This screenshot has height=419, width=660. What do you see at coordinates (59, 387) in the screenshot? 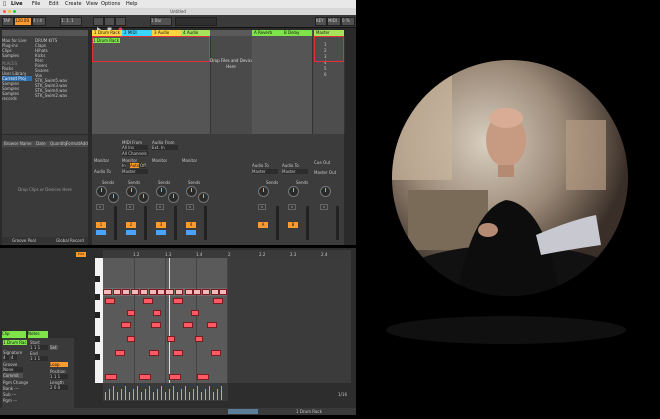
I see `length-field: 2 0 0` at bounding box center [59, 387].